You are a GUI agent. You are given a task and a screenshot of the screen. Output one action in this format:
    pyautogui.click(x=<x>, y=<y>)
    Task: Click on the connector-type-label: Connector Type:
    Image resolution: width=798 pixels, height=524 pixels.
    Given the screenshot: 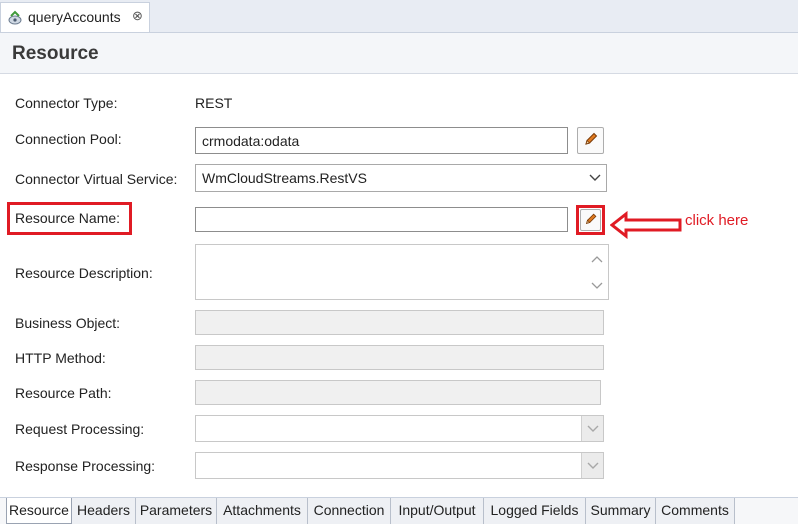 What is the action you would take?
    pyautogui.click(x=66, y=103)
    